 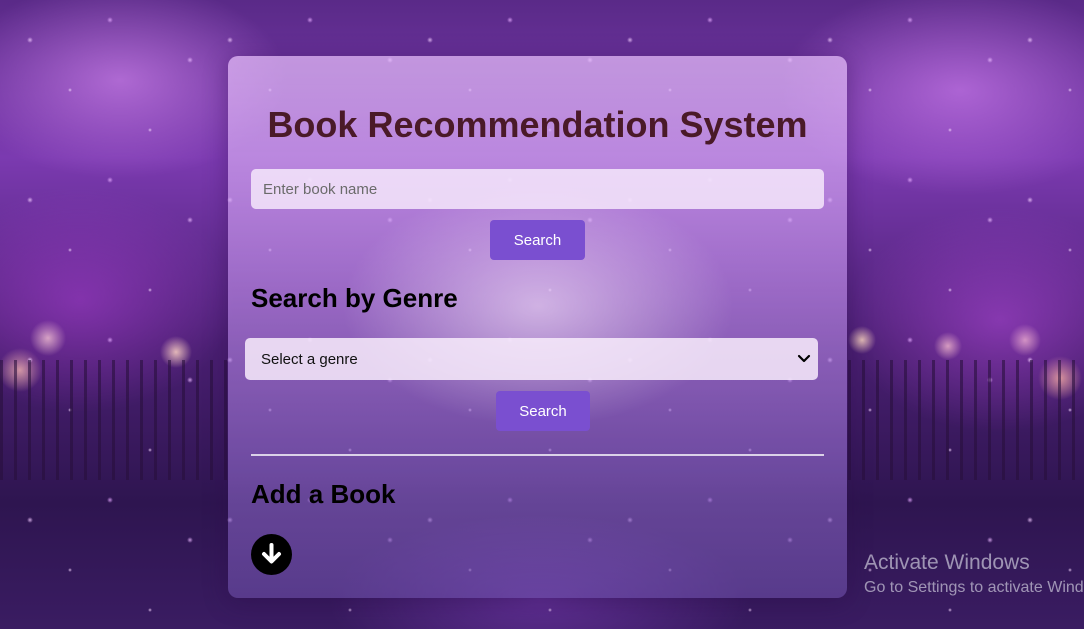 I want to click on arrow-down-circle-icon, so click(x=271, y=553).